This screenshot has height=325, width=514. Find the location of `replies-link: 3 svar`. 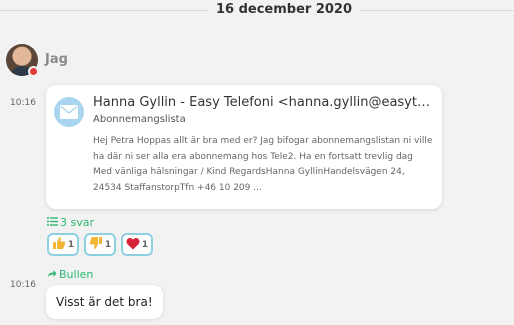

replies-link: 3 svar is located at coordinates (70, 222).